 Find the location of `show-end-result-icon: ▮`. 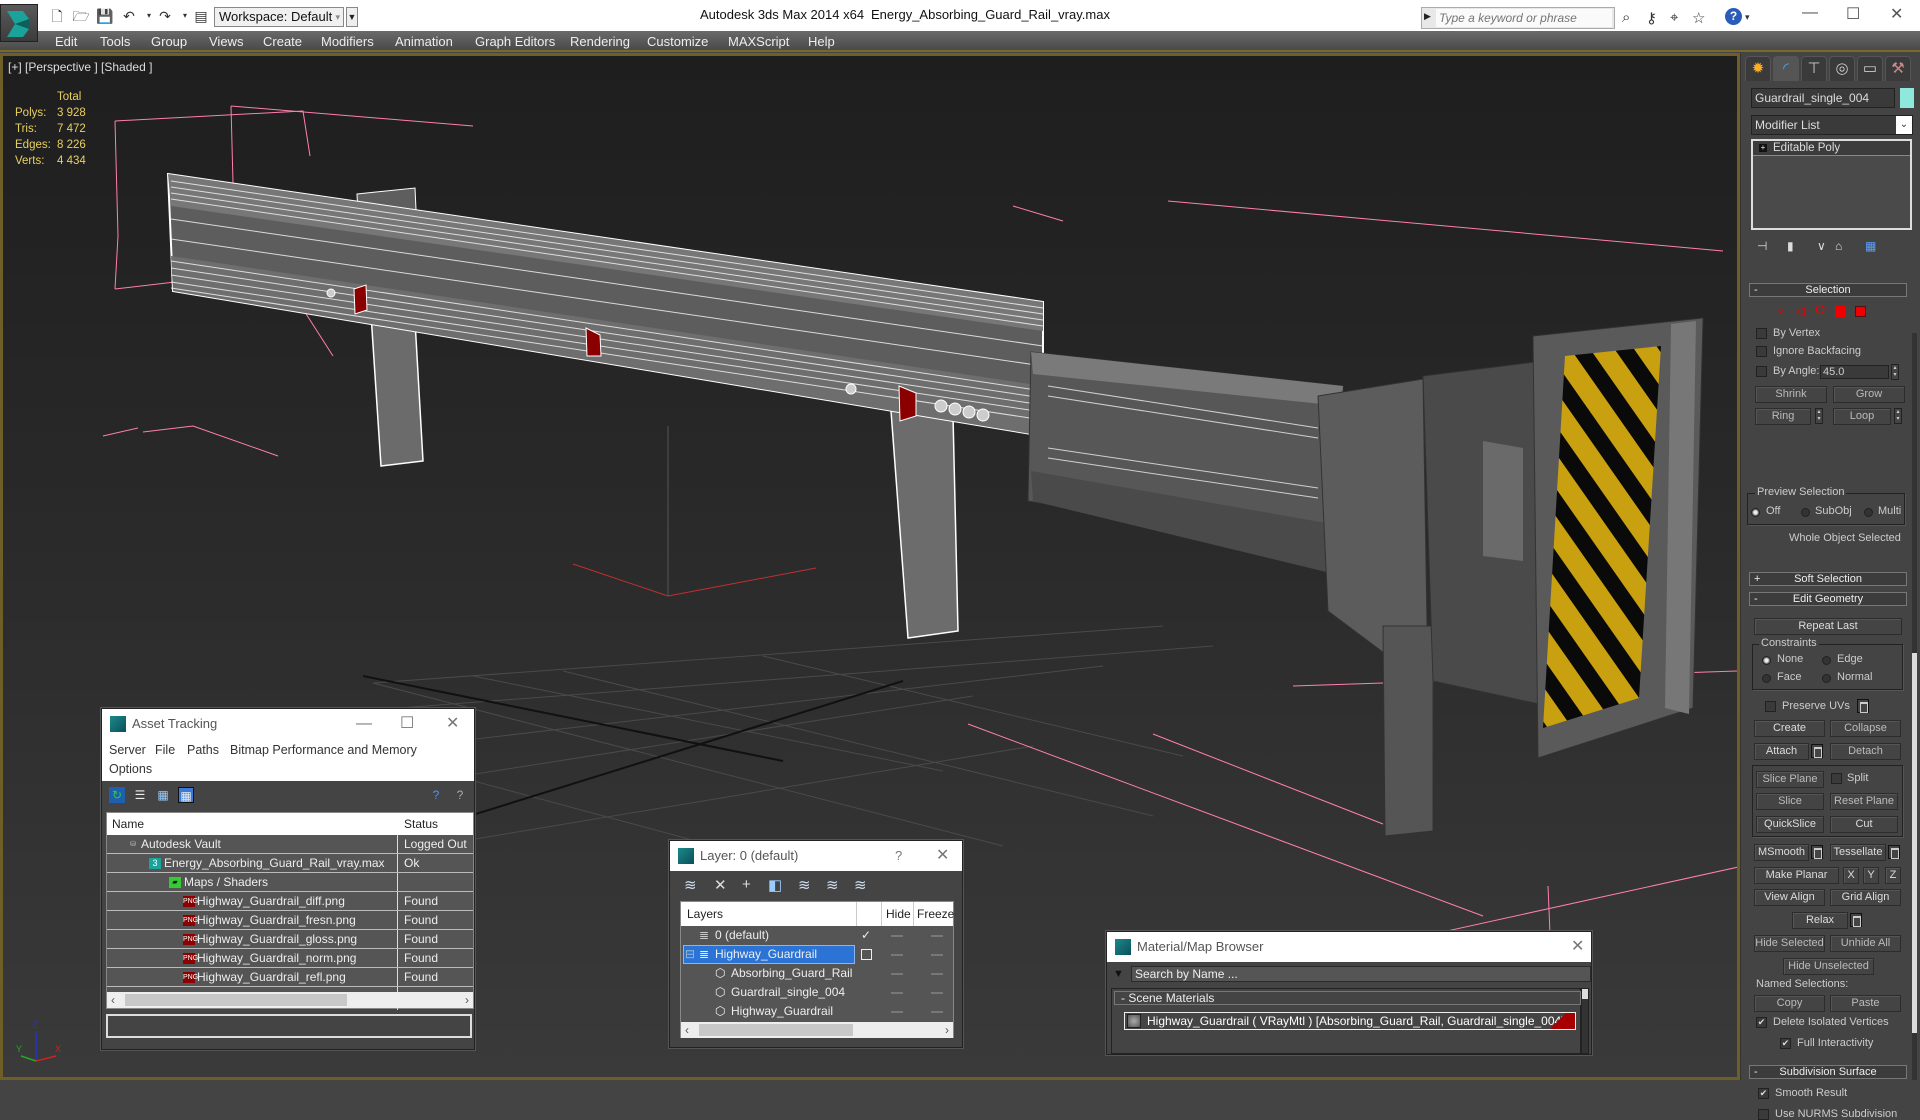

show-end-result-icon: ▮ is located at coordinates (1790, 246).